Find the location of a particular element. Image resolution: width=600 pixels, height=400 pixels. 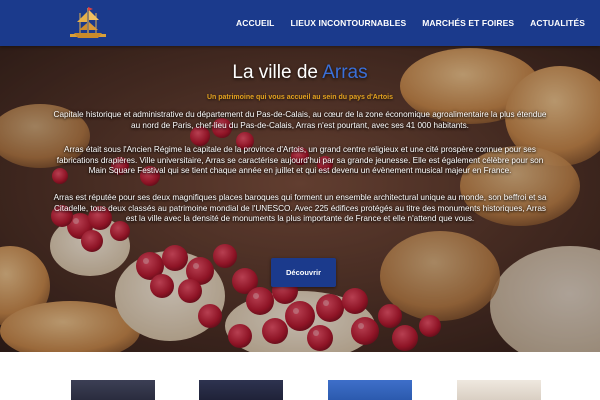

page-title: La ville de Arras is located at coordinates (300, 73).